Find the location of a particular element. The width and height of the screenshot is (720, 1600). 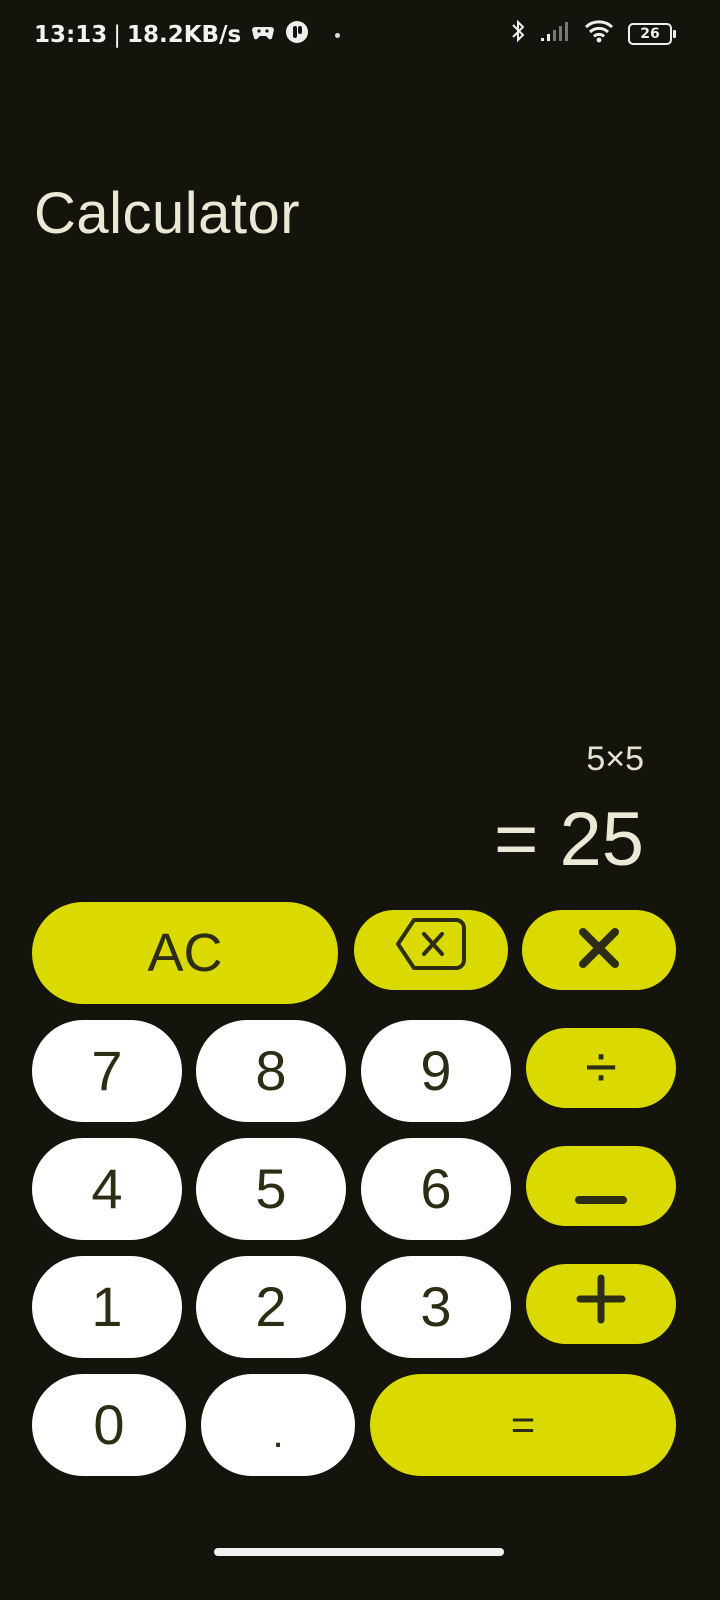

digit-6-button: 6 is located at coordinates (436, 1189).